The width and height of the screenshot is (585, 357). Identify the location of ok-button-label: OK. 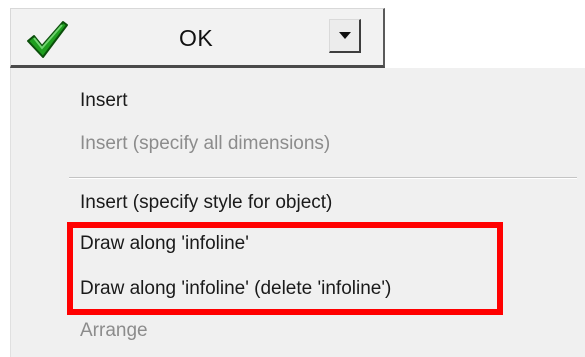
(196, 38).